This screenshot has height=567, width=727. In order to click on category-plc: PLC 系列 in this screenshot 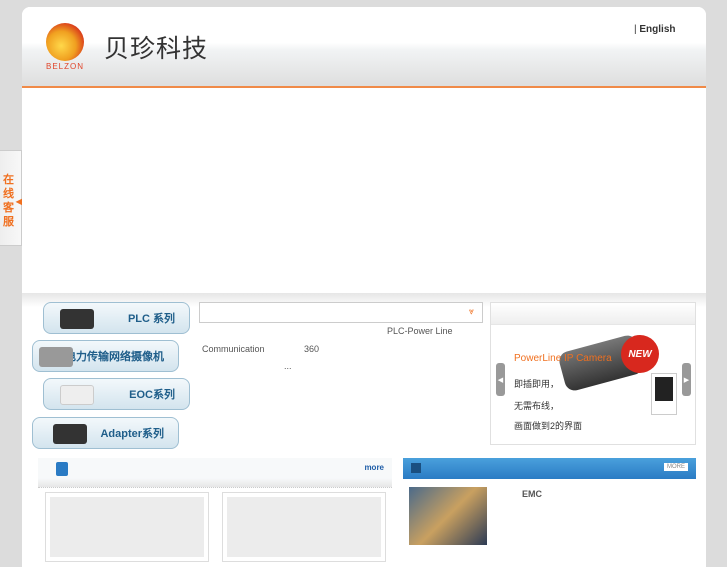, I will do `click(116, 318)`.